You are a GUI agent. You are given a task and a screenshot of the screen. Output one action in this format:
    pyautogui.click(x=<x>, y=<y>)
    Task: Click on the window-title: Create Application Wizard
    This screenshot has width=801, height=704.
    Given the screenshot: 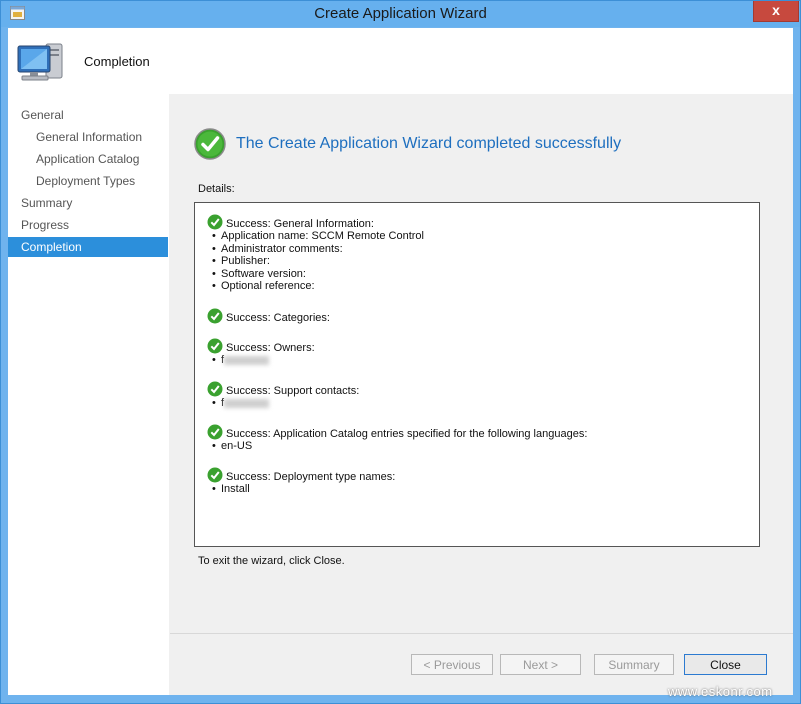 What is the action you would take?
    pyautogui.click(x=400, y=13)
    